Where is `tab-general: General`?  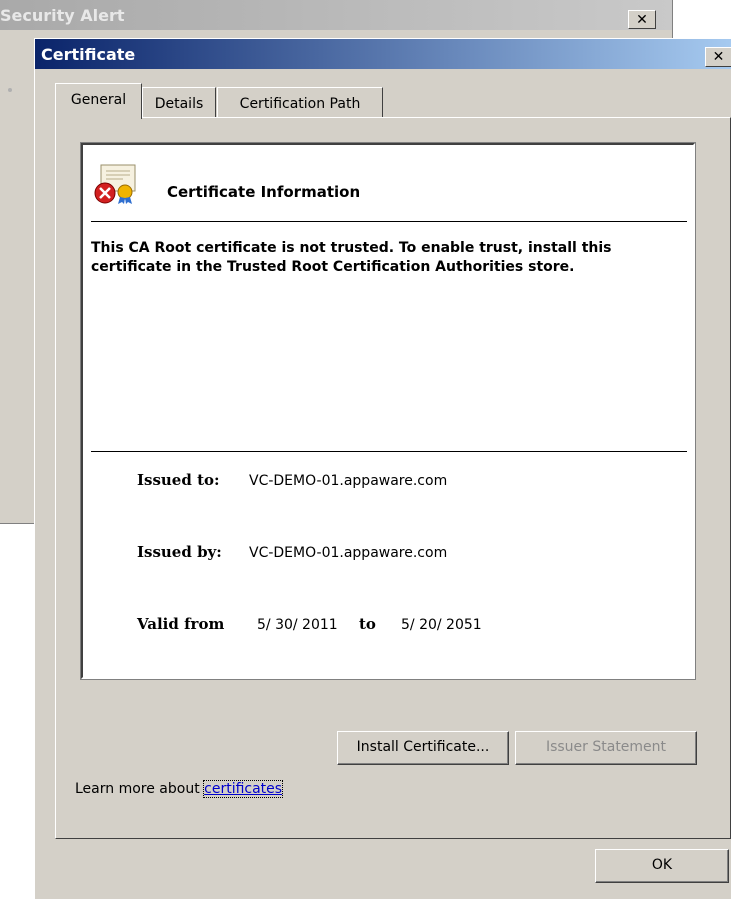
tab-general: General is located at coordinates (98, 101).